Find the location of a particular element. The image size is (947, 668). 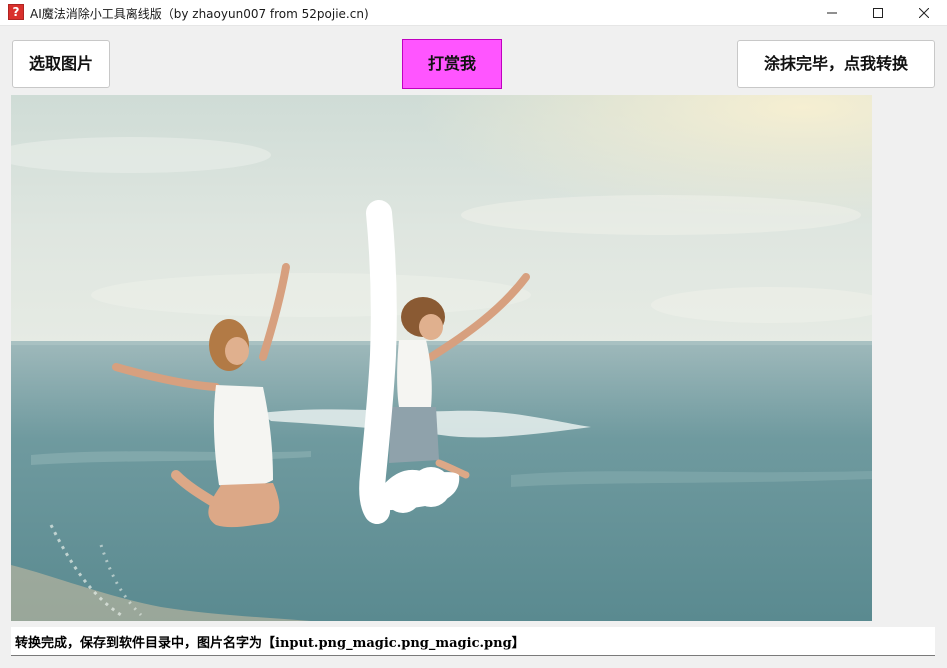

minimize-icon is located at coordinates (832, 13).